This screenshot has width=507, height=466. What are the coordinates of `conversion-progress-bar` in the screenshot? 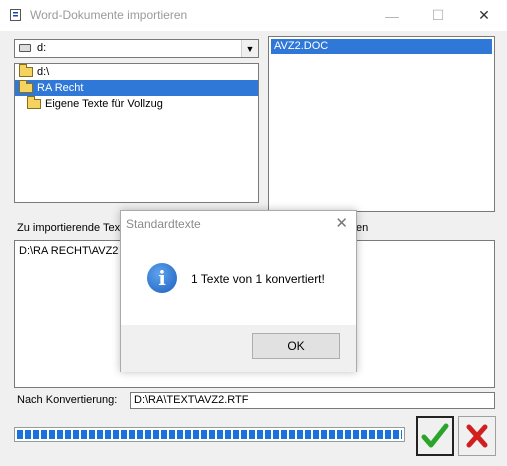 It's located at (209, 434).